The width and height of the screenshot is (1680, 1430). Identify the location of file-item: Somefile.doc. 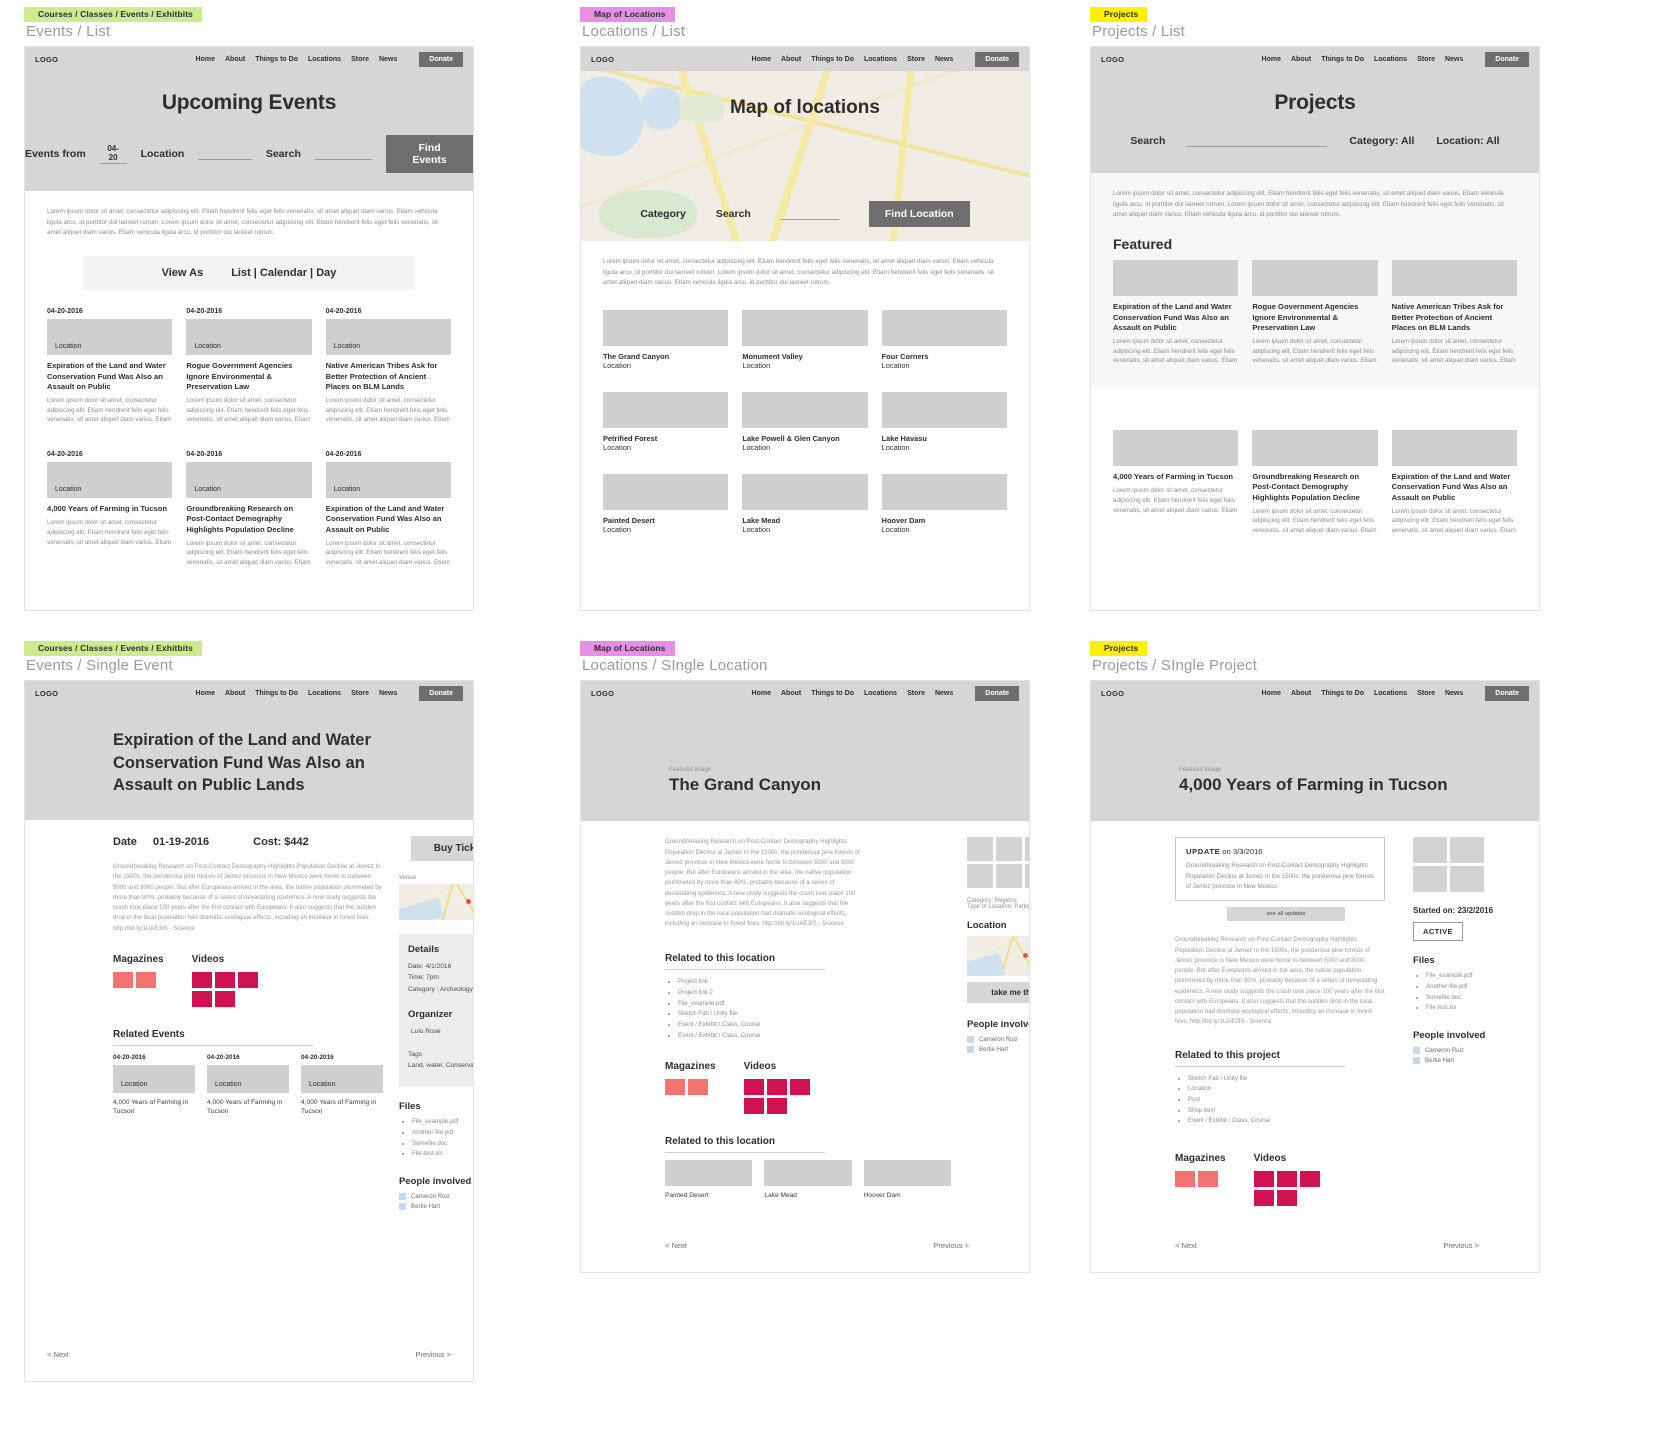
(442, 1144).